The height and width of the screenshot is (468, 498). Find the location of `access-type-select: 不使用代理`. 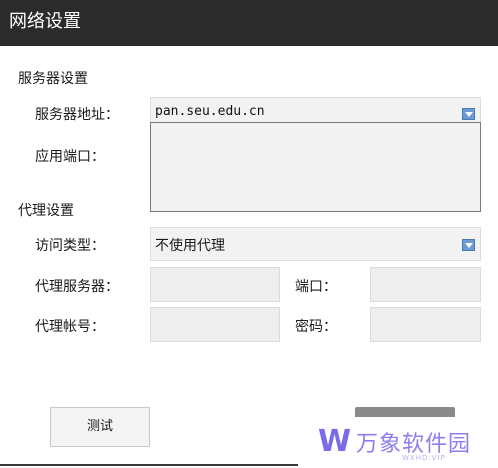

access-type-select: 不使用代理 is located at coordinates (315, 244).